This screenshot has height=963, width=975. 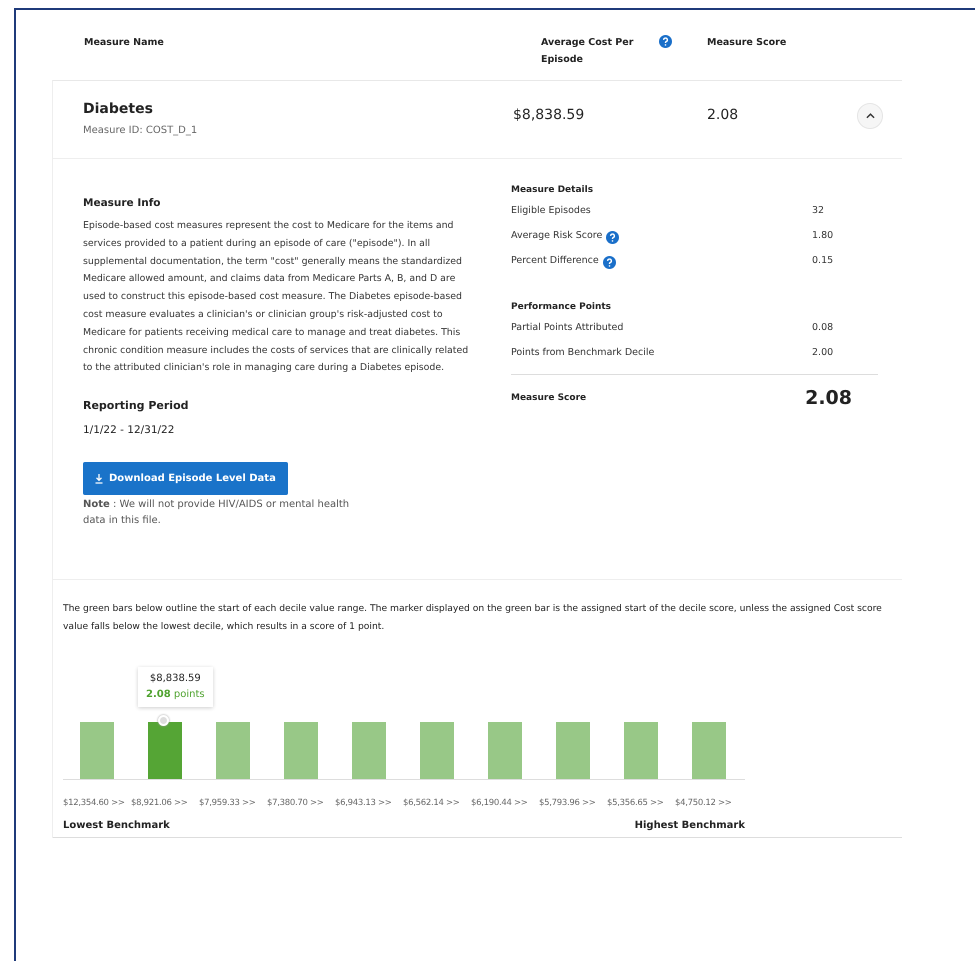 I want to click on detail-label: Points from Benchmark Decile, so click(x=582, y=352).